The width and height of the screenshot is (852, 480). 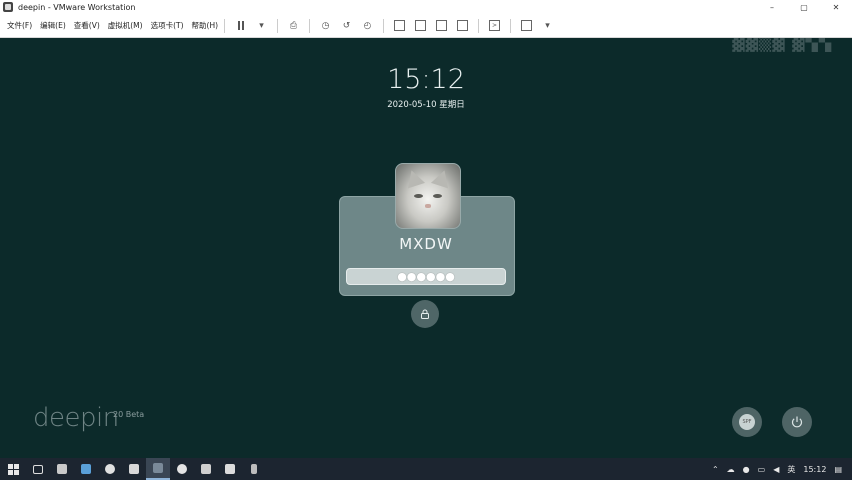 What do you see at coordinates (240, 25) in the screenshot?
I see `pause-icon` at bounding box center [240, 25].